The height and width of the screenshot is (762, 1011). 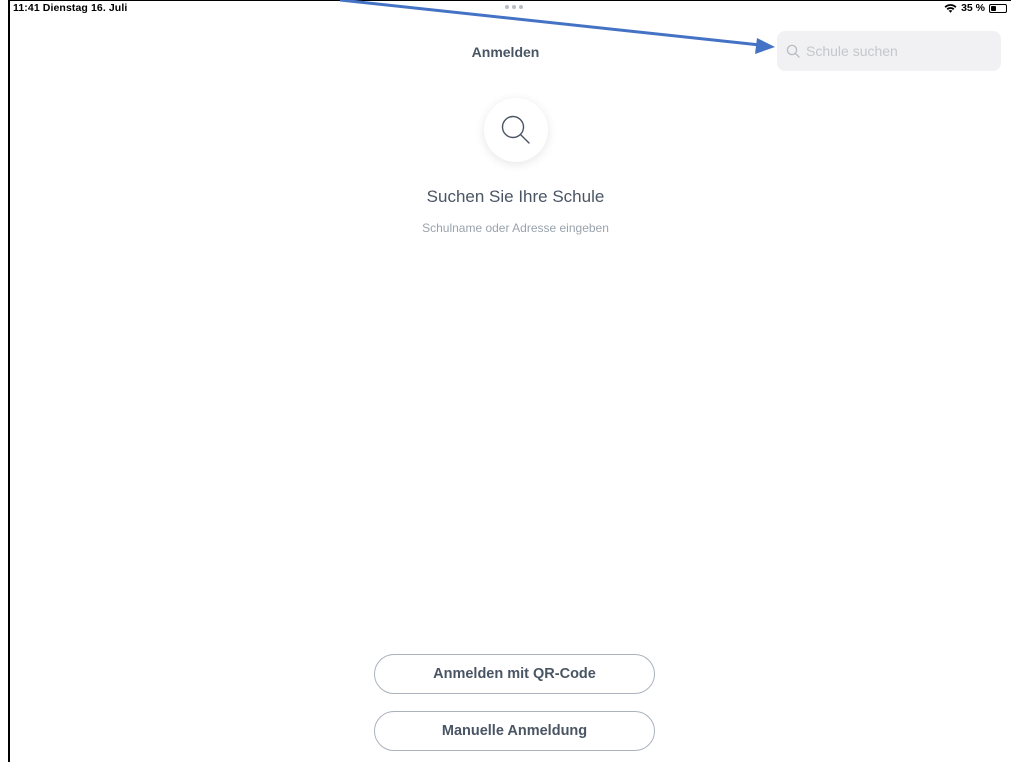 I want to click on status-indicators: 35 %, so click(x=975, y=8).